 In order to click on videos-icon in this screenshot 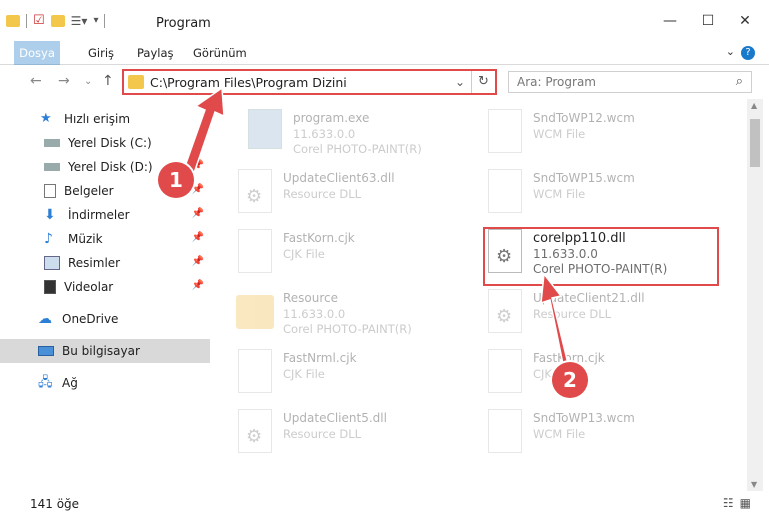, I will do `click(50, 287)`.